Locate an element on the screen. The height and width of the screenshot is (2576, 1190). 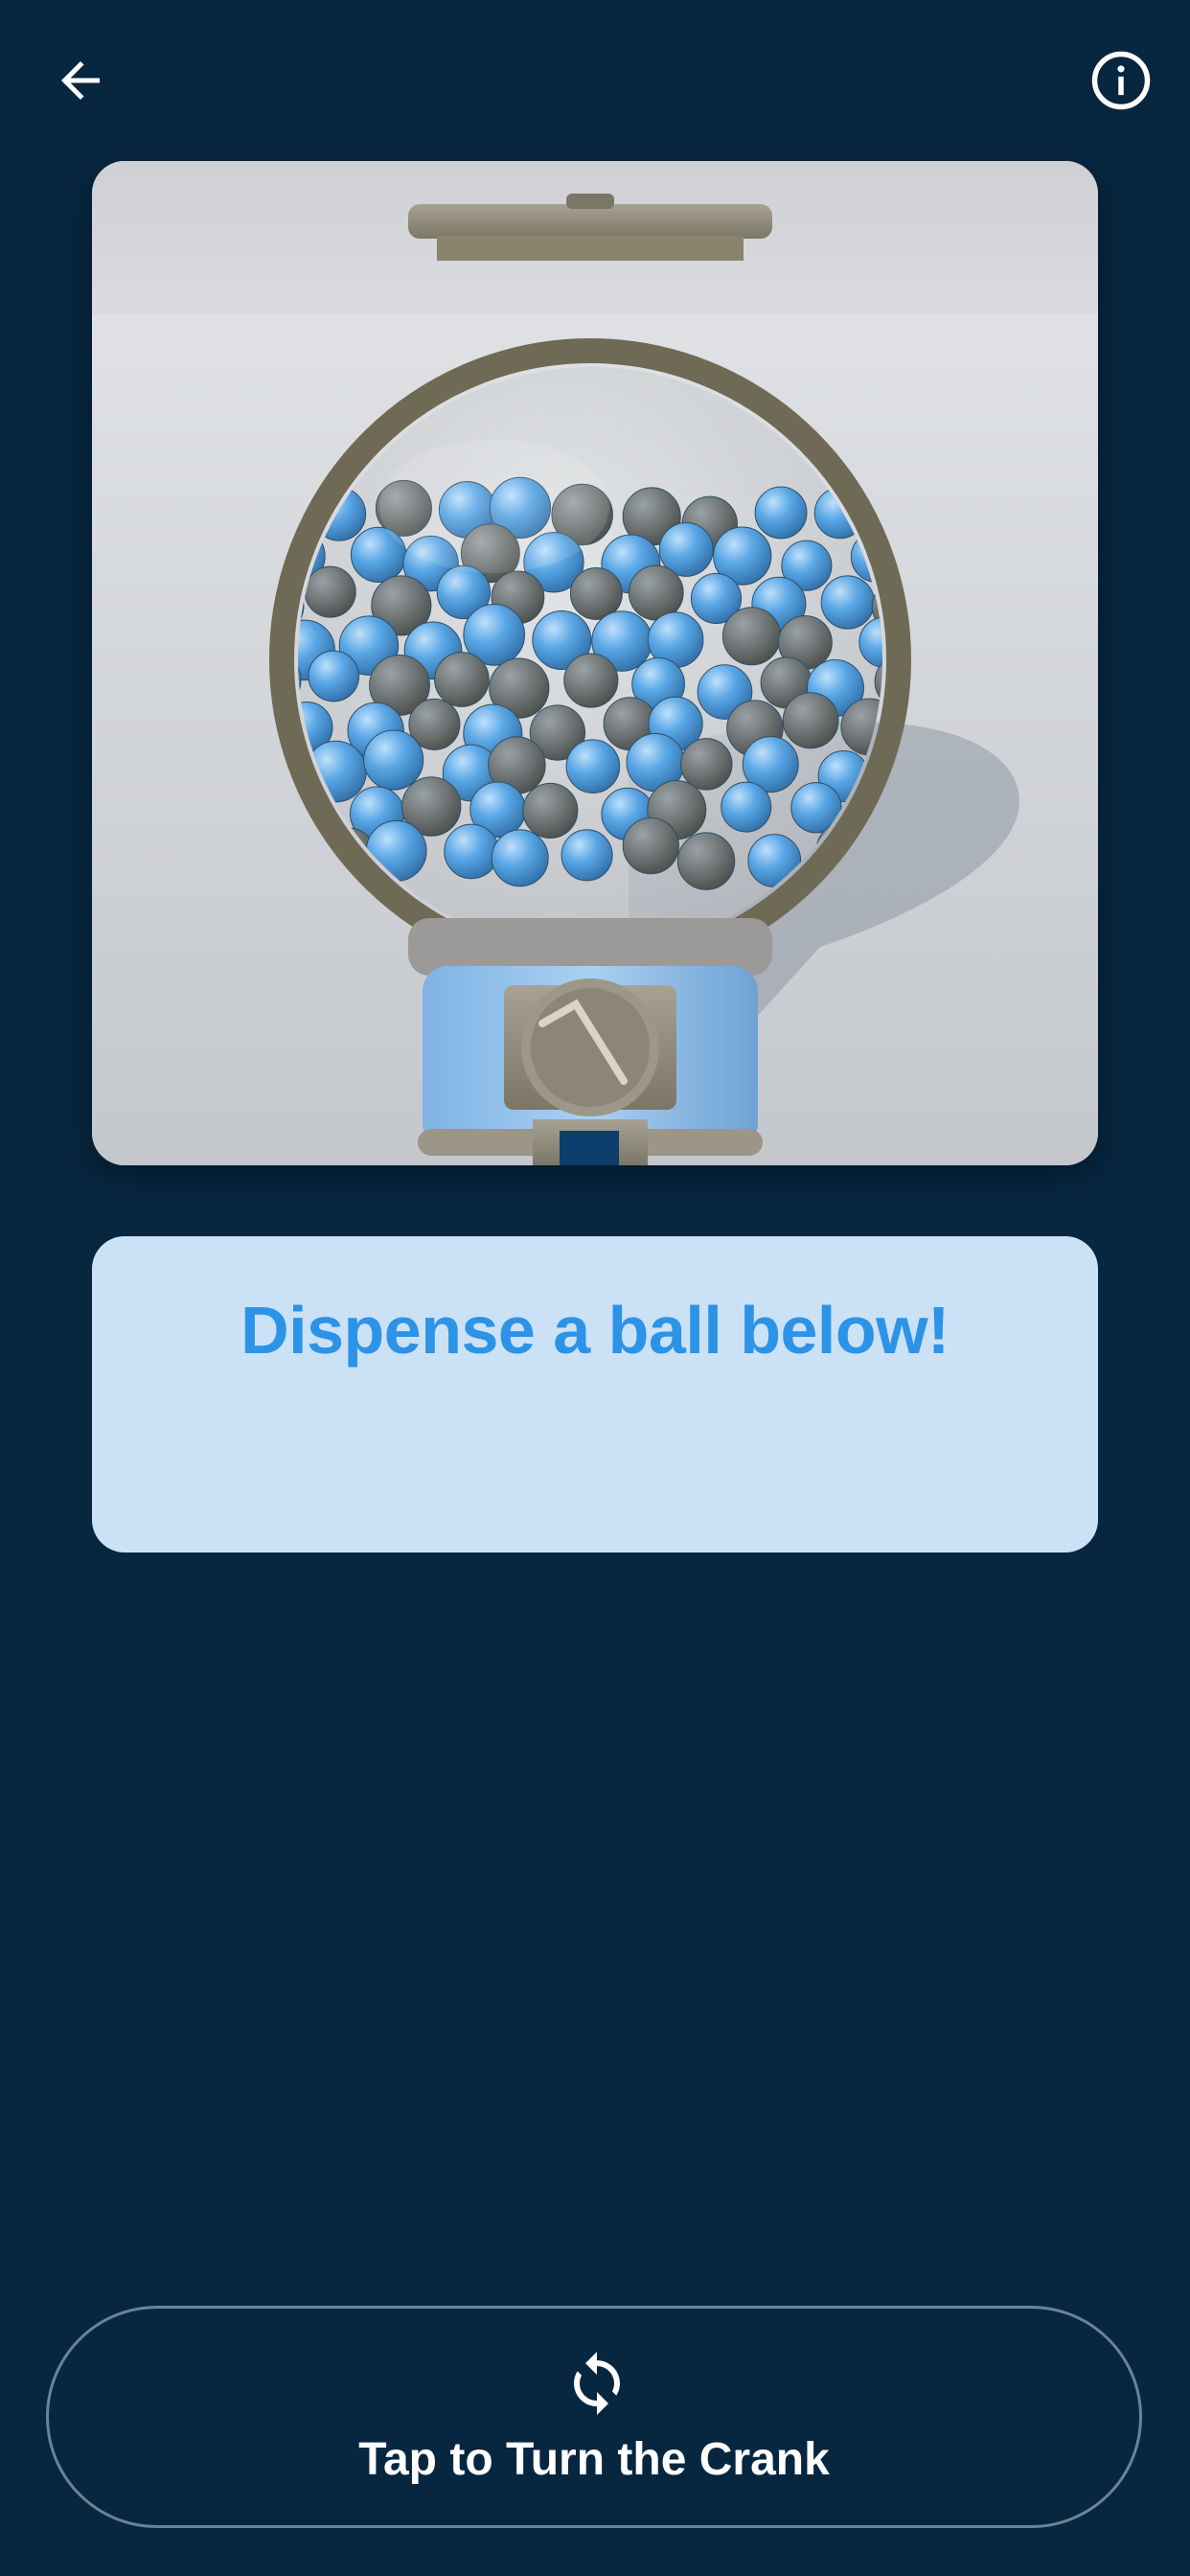
back-button is located at coordinates (81, 80).